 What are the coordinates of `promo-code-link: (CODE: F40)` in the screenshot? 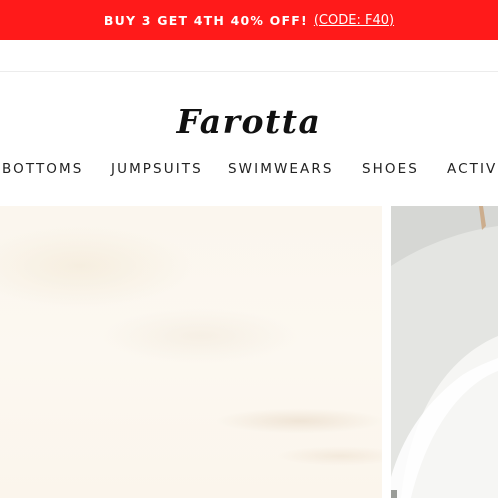 It's located at (354, 20).